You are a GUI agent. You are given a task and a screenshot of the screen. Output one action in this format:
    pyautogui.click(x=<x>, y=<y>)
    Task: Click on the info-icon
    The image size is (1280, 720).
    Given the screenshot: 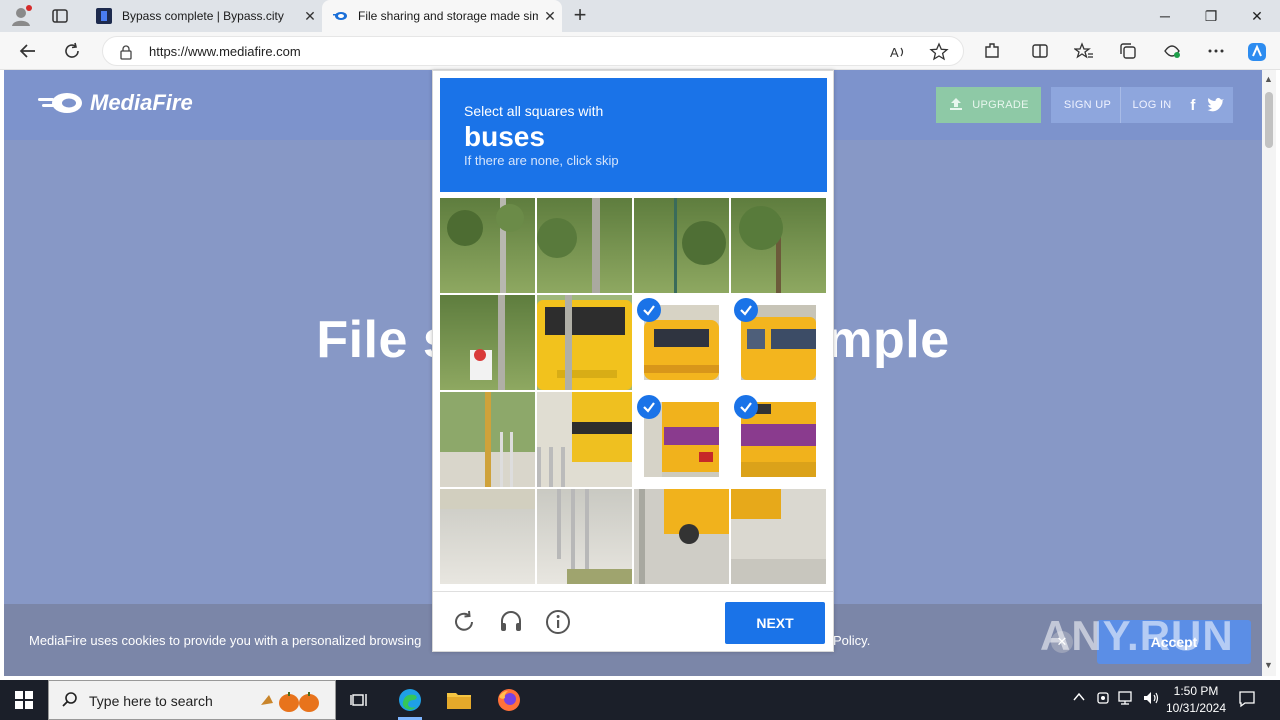 What is the action you would take?
    pyautogui.click(x=558, y=622)
    